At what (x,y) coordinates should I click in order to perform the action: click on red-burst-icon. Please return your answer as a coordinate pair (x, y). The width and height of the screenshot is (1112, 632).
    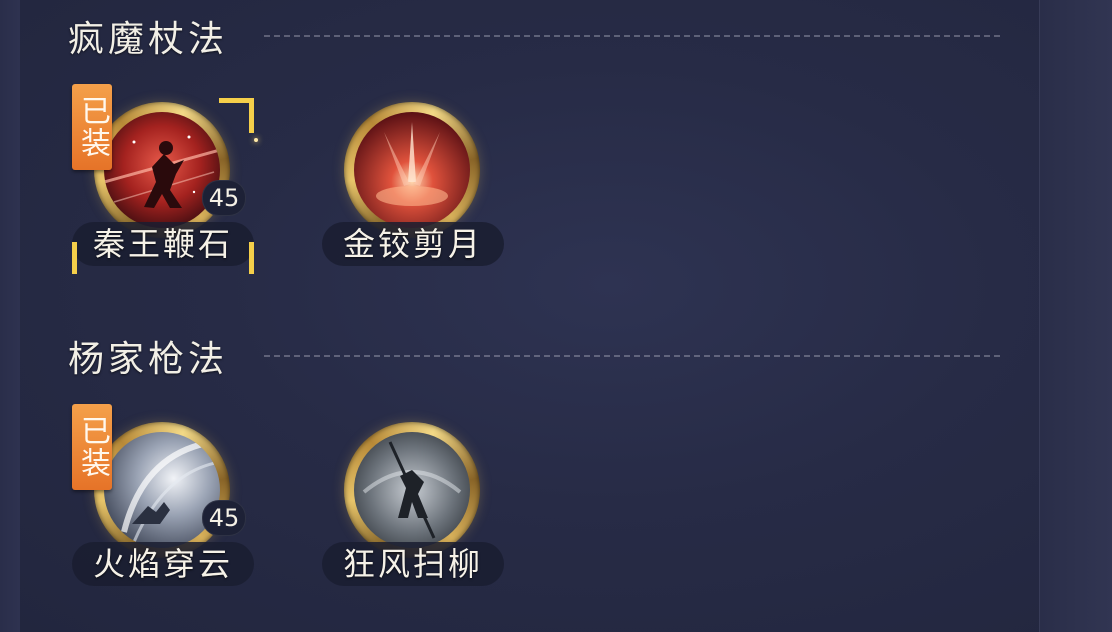
    Looking at the image, I should click on (412, 170).